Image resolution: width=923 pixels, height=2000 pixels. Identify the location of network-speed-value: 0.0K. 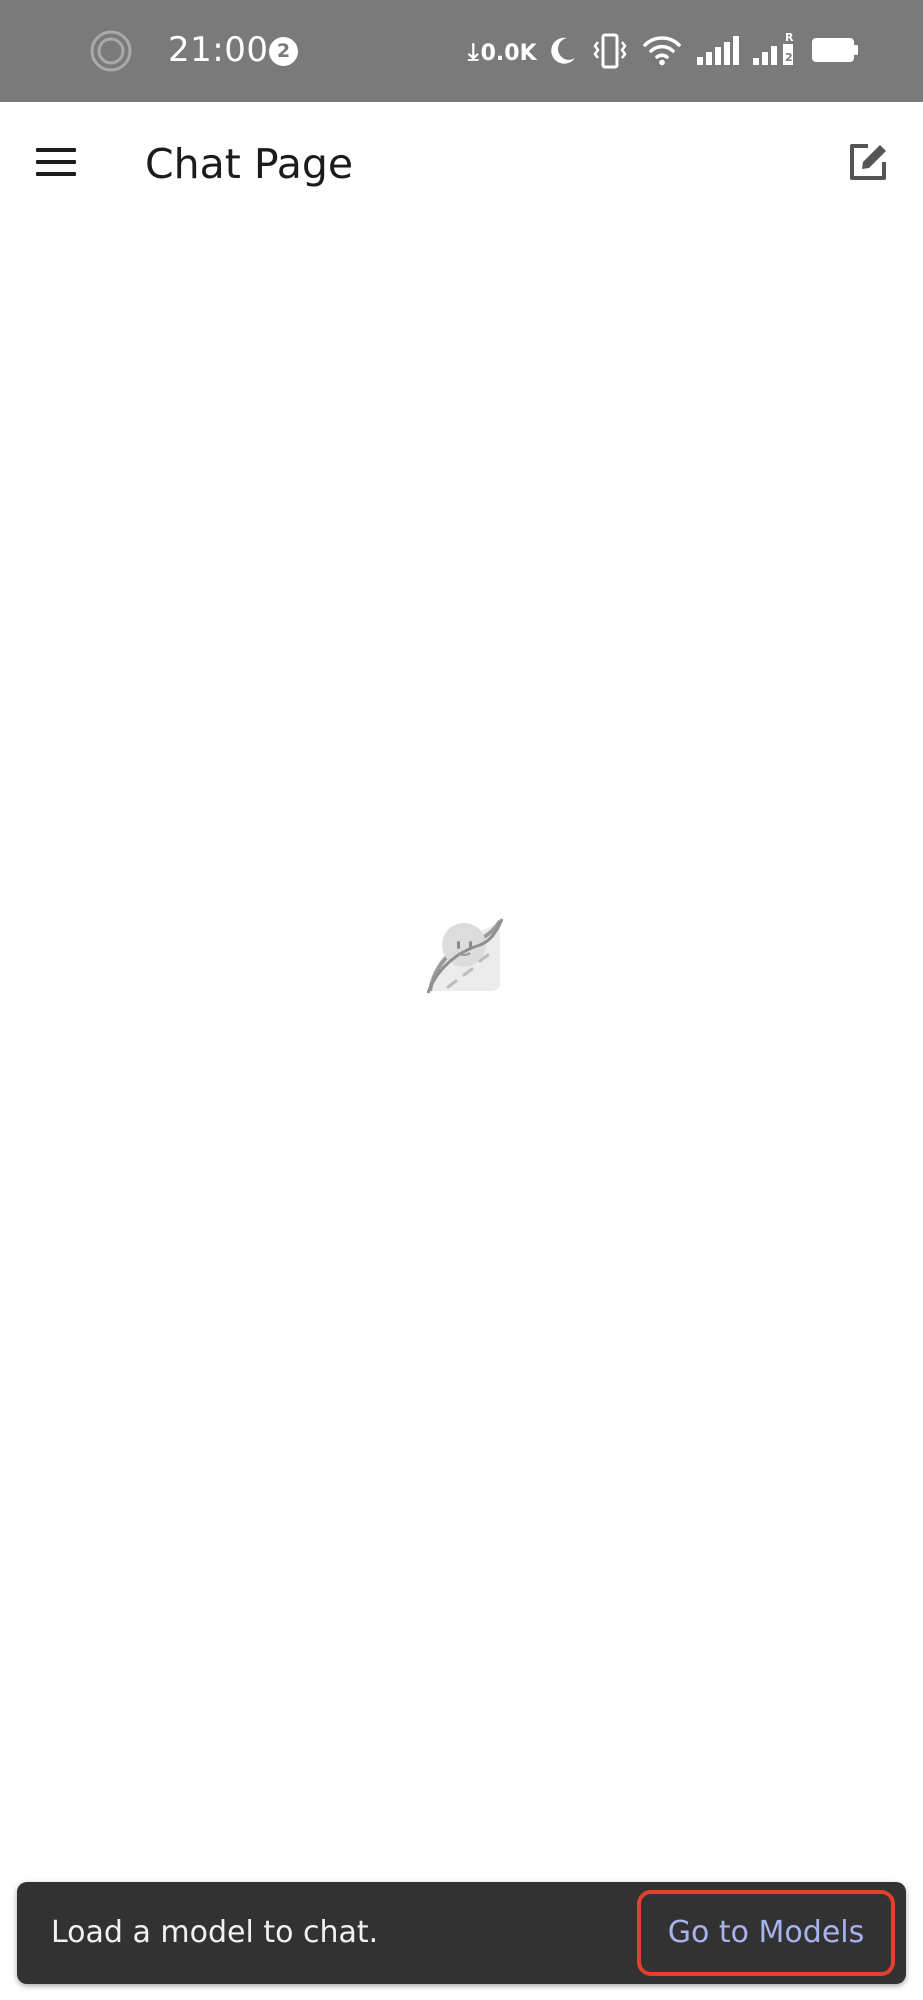
(508, 53).